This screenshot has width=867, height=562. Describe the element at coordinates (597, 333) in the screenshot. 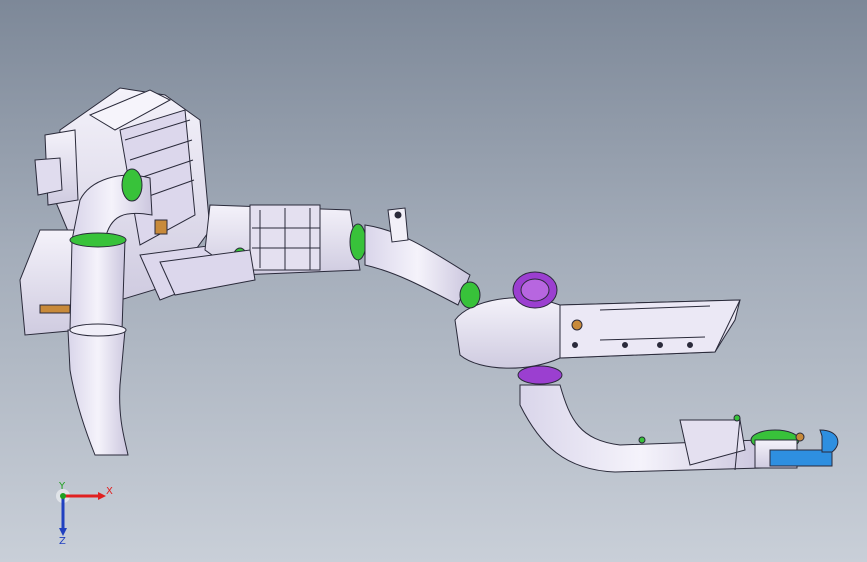

I see `rear-muffler` at that location.